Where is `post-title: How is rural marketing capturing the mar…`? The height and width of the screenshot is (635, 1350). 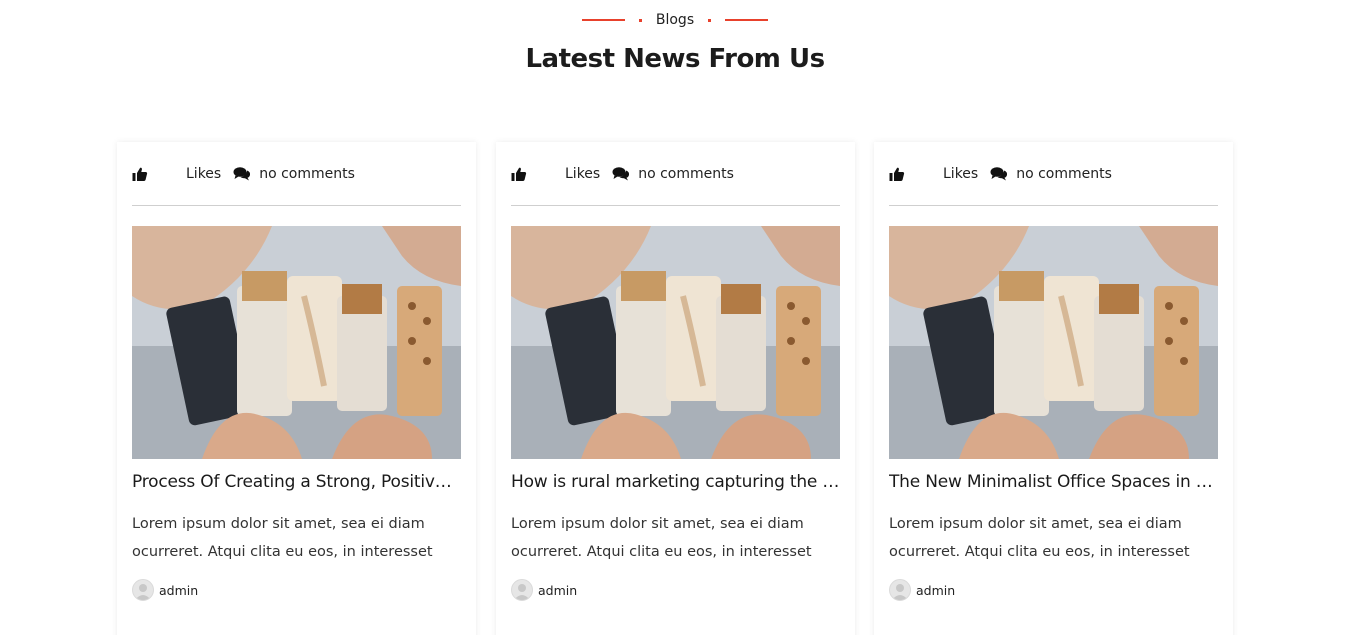 post-title: How is rural marketing capturing the mar… is located at coordinates (675, 482).